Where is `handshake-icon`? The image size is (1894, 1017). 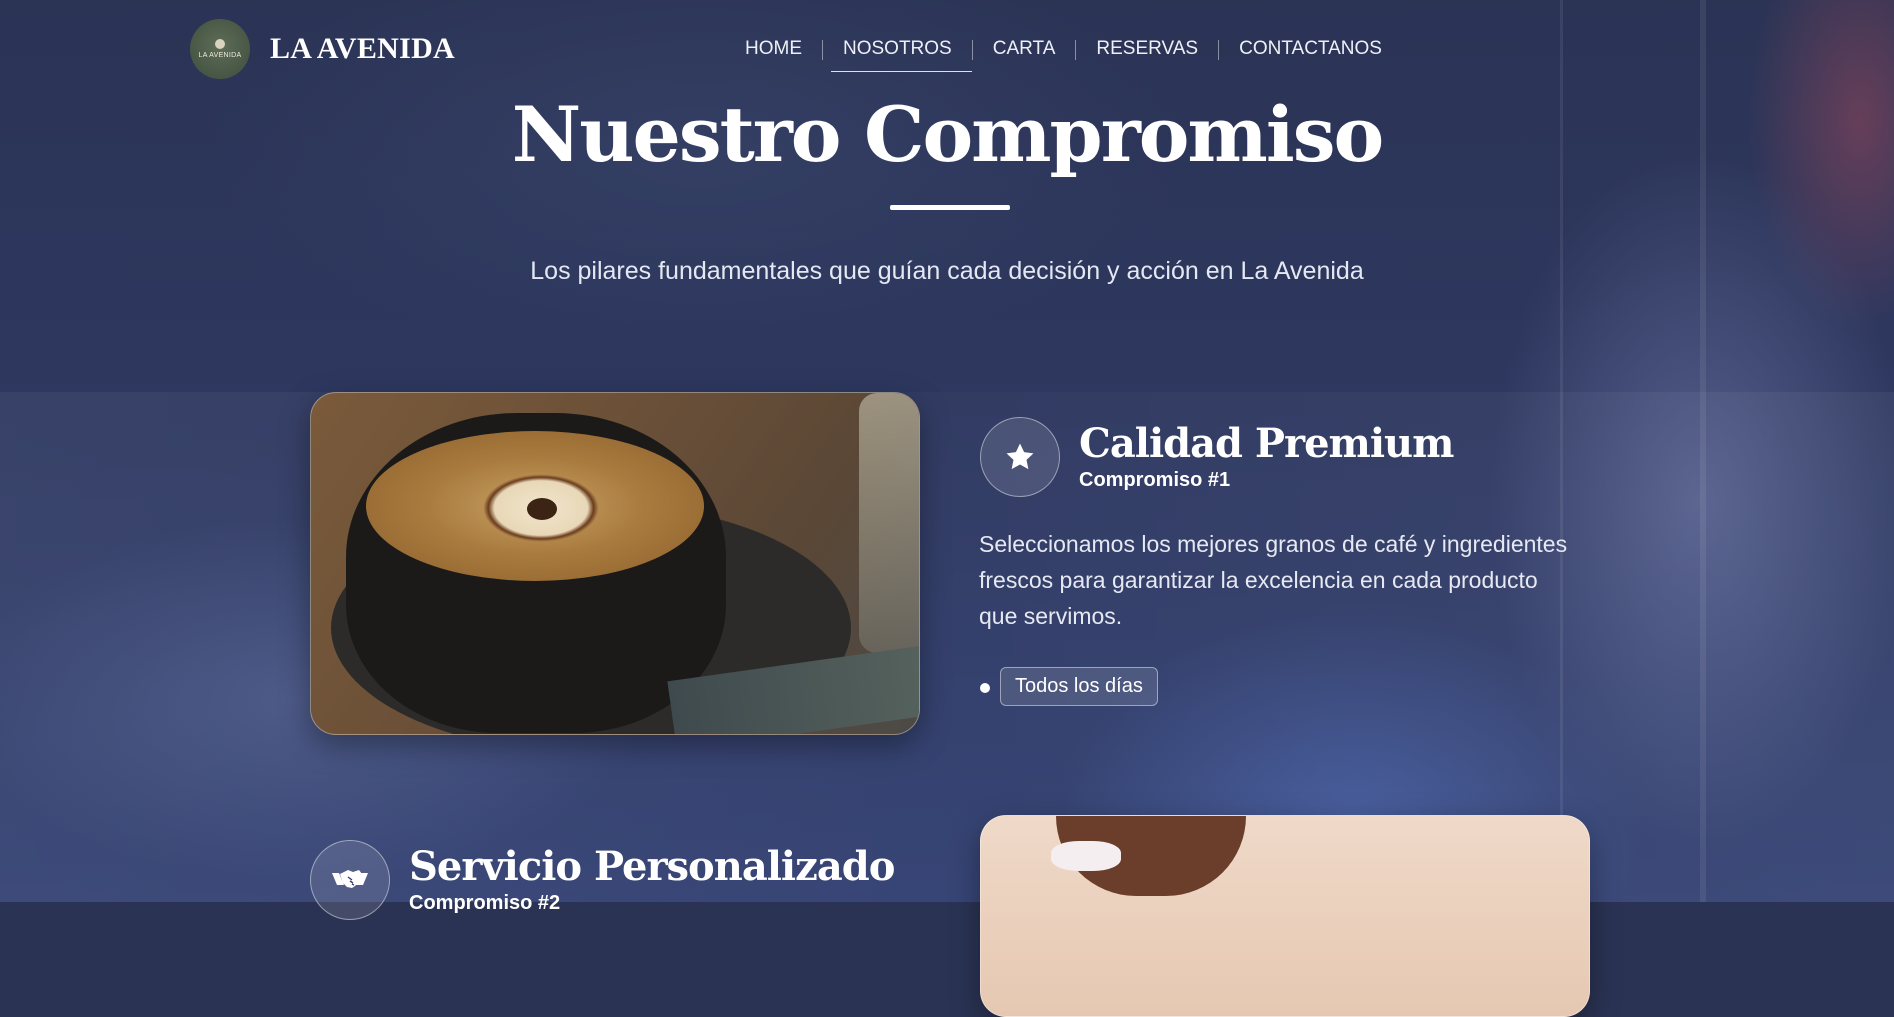
handshake-icon is located at coordinates (350, 879).